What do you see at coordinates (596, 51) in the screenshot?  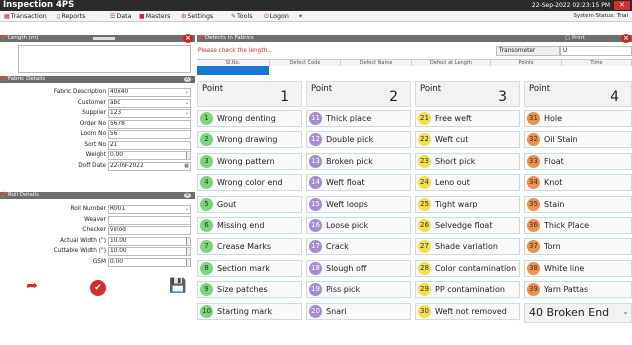 I see `transometer-input: U` at bounding box center [596, 51].